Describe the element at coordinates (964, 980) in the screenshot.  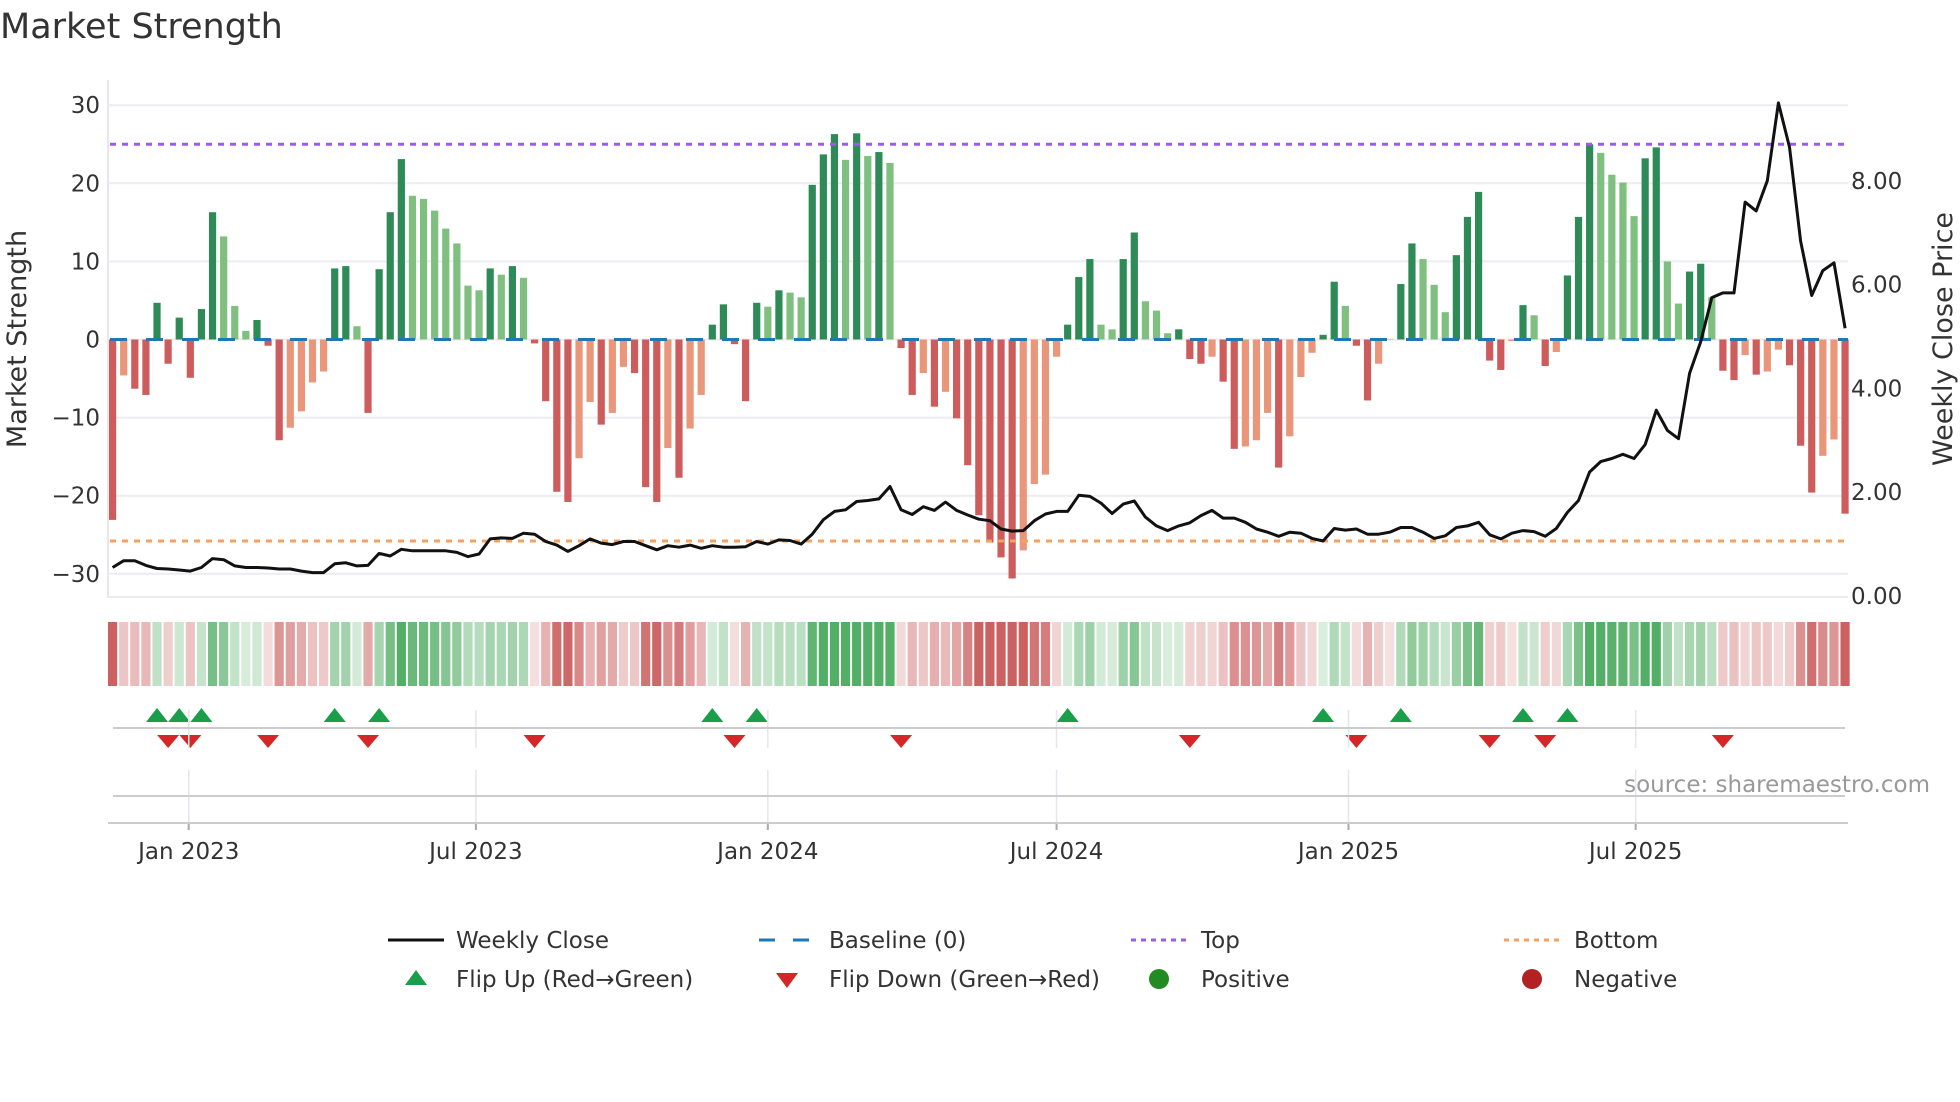
I see `legend-label: Flip Down (Green→Red)` at that location.